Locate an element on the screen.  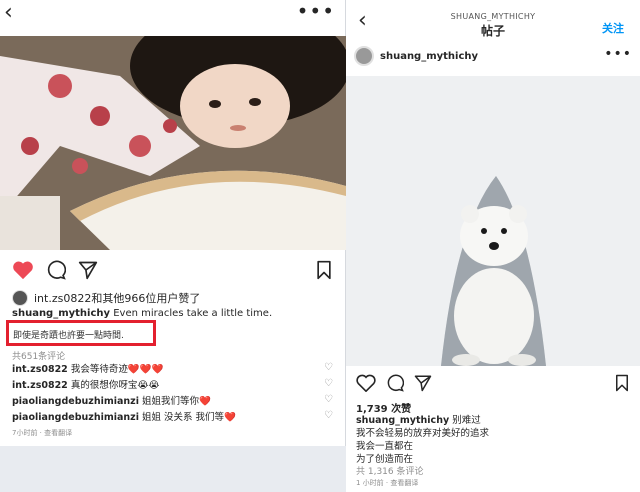
caption-line: 我不会轻易的放弃对美好的追求 is located at coordinates (423, 433).